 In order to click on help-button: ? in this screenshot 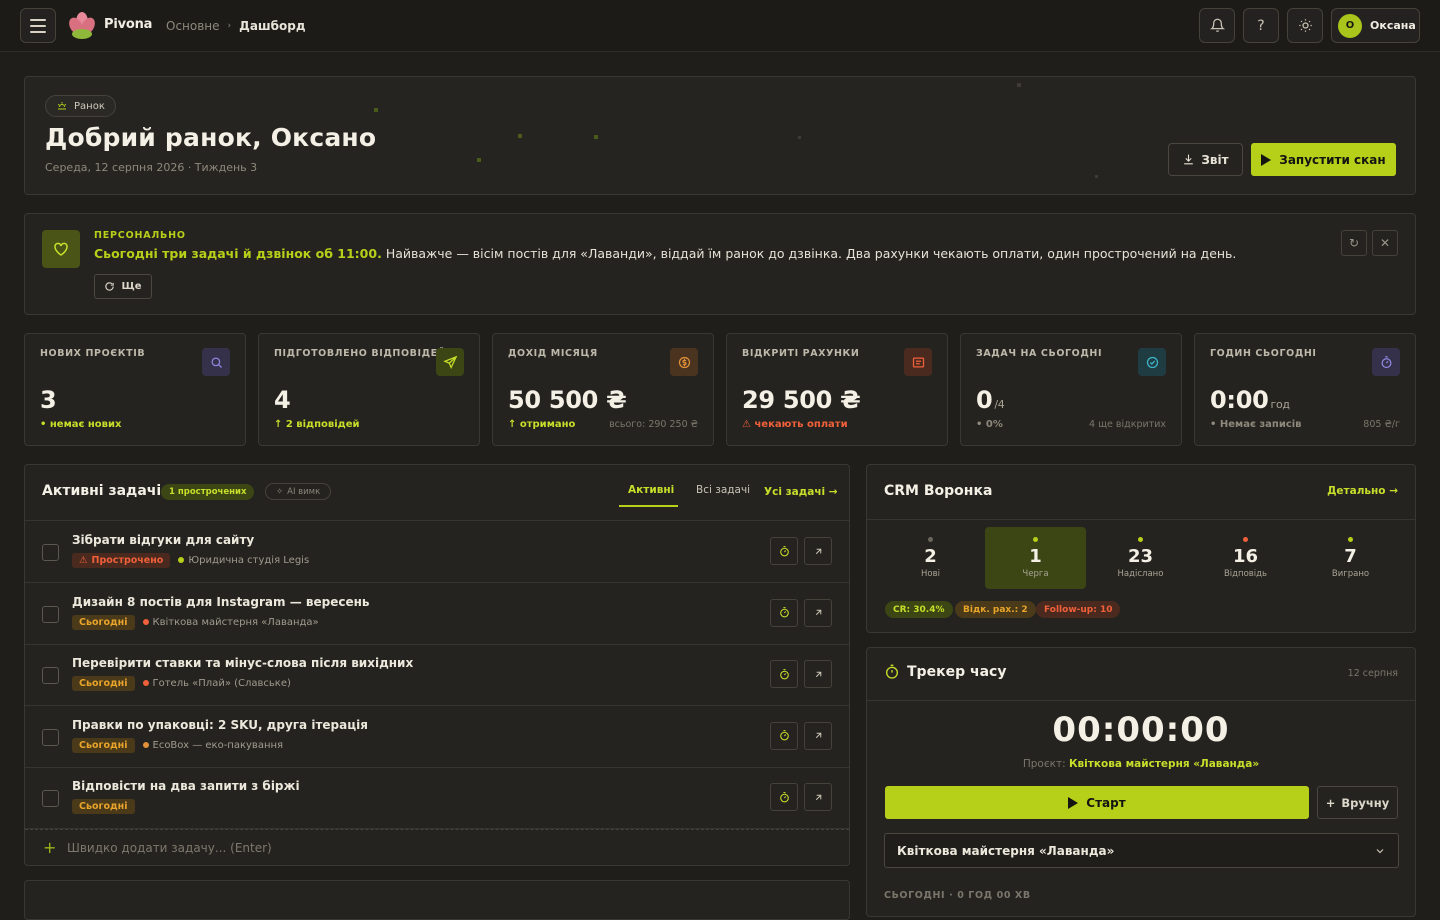, I will do `click(1261, 25)`.